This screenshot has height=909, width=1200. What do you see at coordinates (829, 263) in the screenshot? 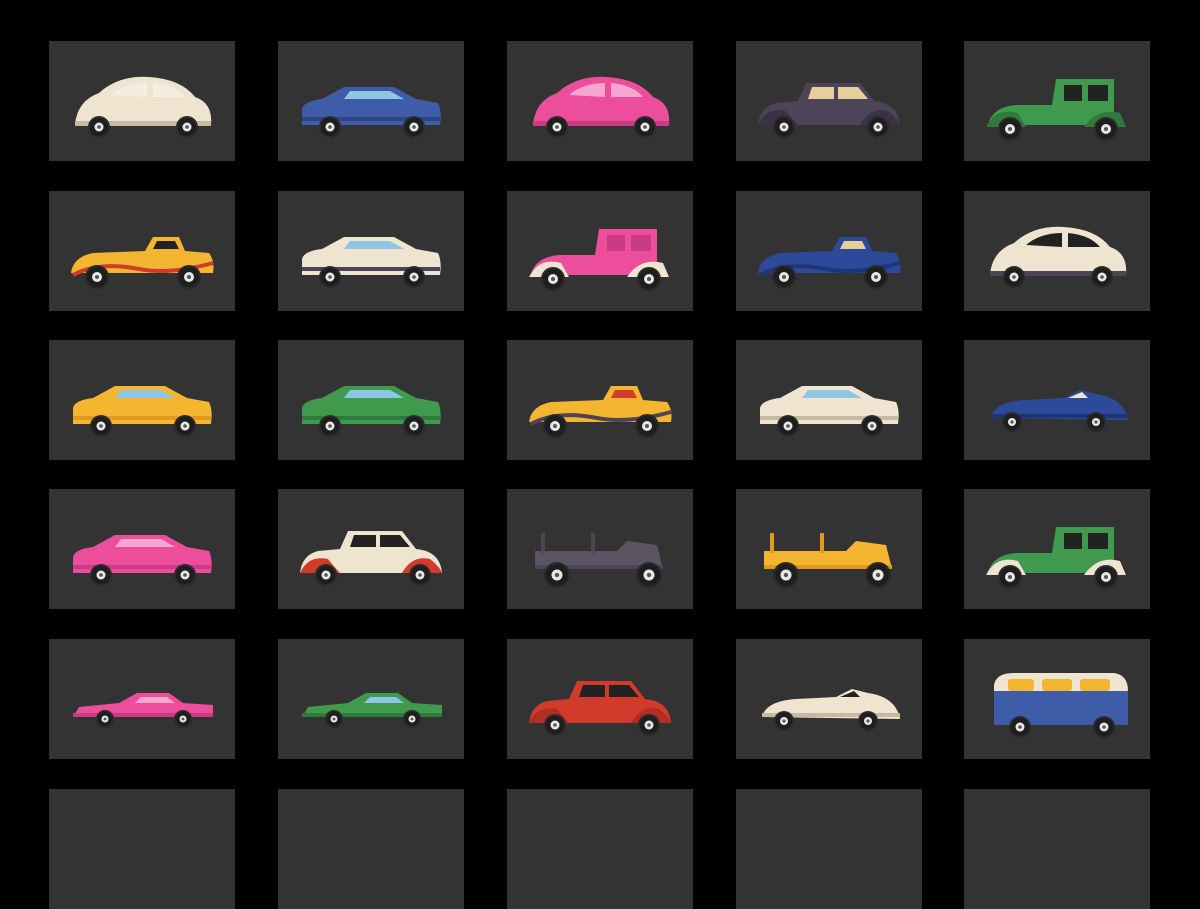
I see `sports-roadster-blue-icon` at bounding box center [829, 263].